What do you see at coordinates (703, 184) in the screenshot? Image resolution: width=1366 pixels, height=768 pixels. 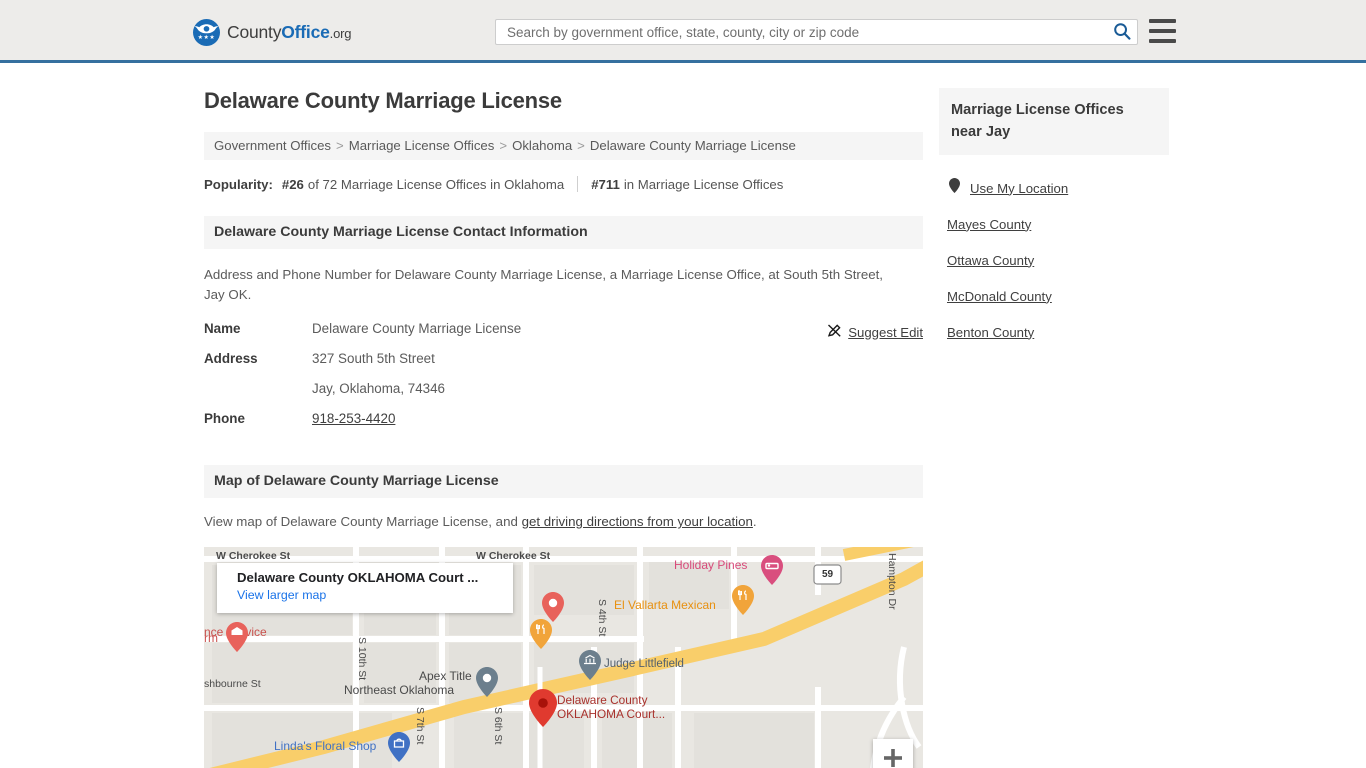 I see `popularity-national-suffix: in Marriage License Offices` at bounding box center [703, 184].